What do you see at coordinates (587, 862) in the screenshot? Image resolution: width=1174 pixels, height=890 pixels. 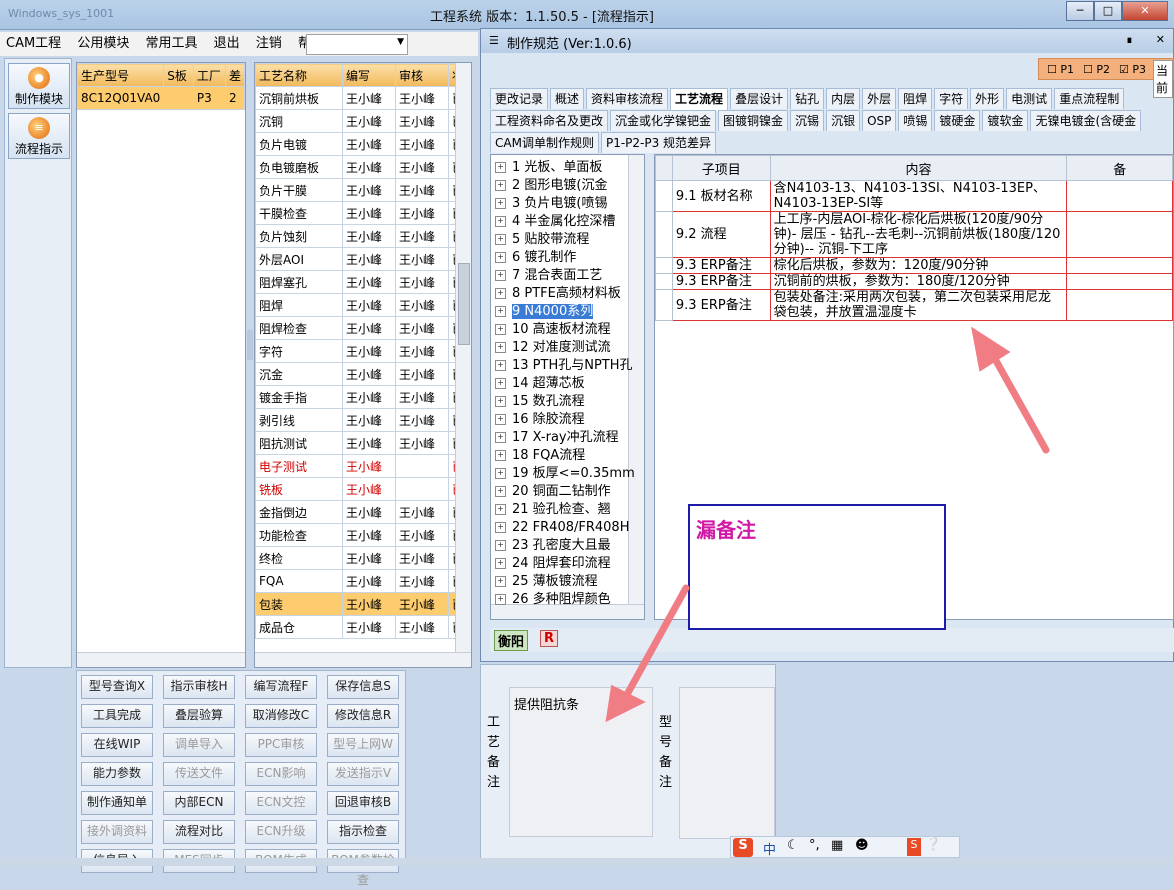 I see `taskbar` at bounding box center [587, 862].